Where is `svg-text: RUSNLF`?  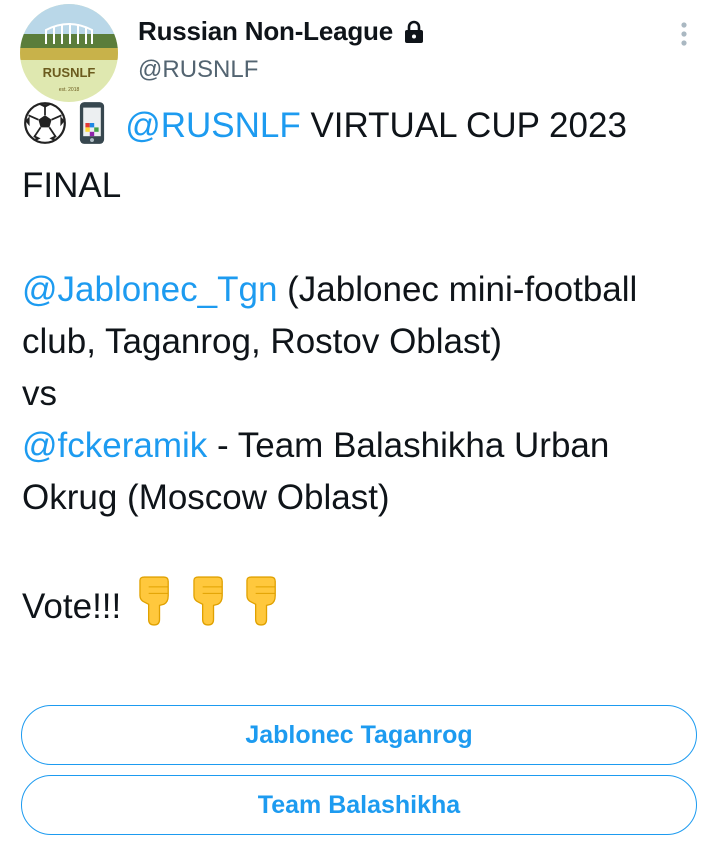
svg-text: RUSNLF is located at coordinates (69, 72).